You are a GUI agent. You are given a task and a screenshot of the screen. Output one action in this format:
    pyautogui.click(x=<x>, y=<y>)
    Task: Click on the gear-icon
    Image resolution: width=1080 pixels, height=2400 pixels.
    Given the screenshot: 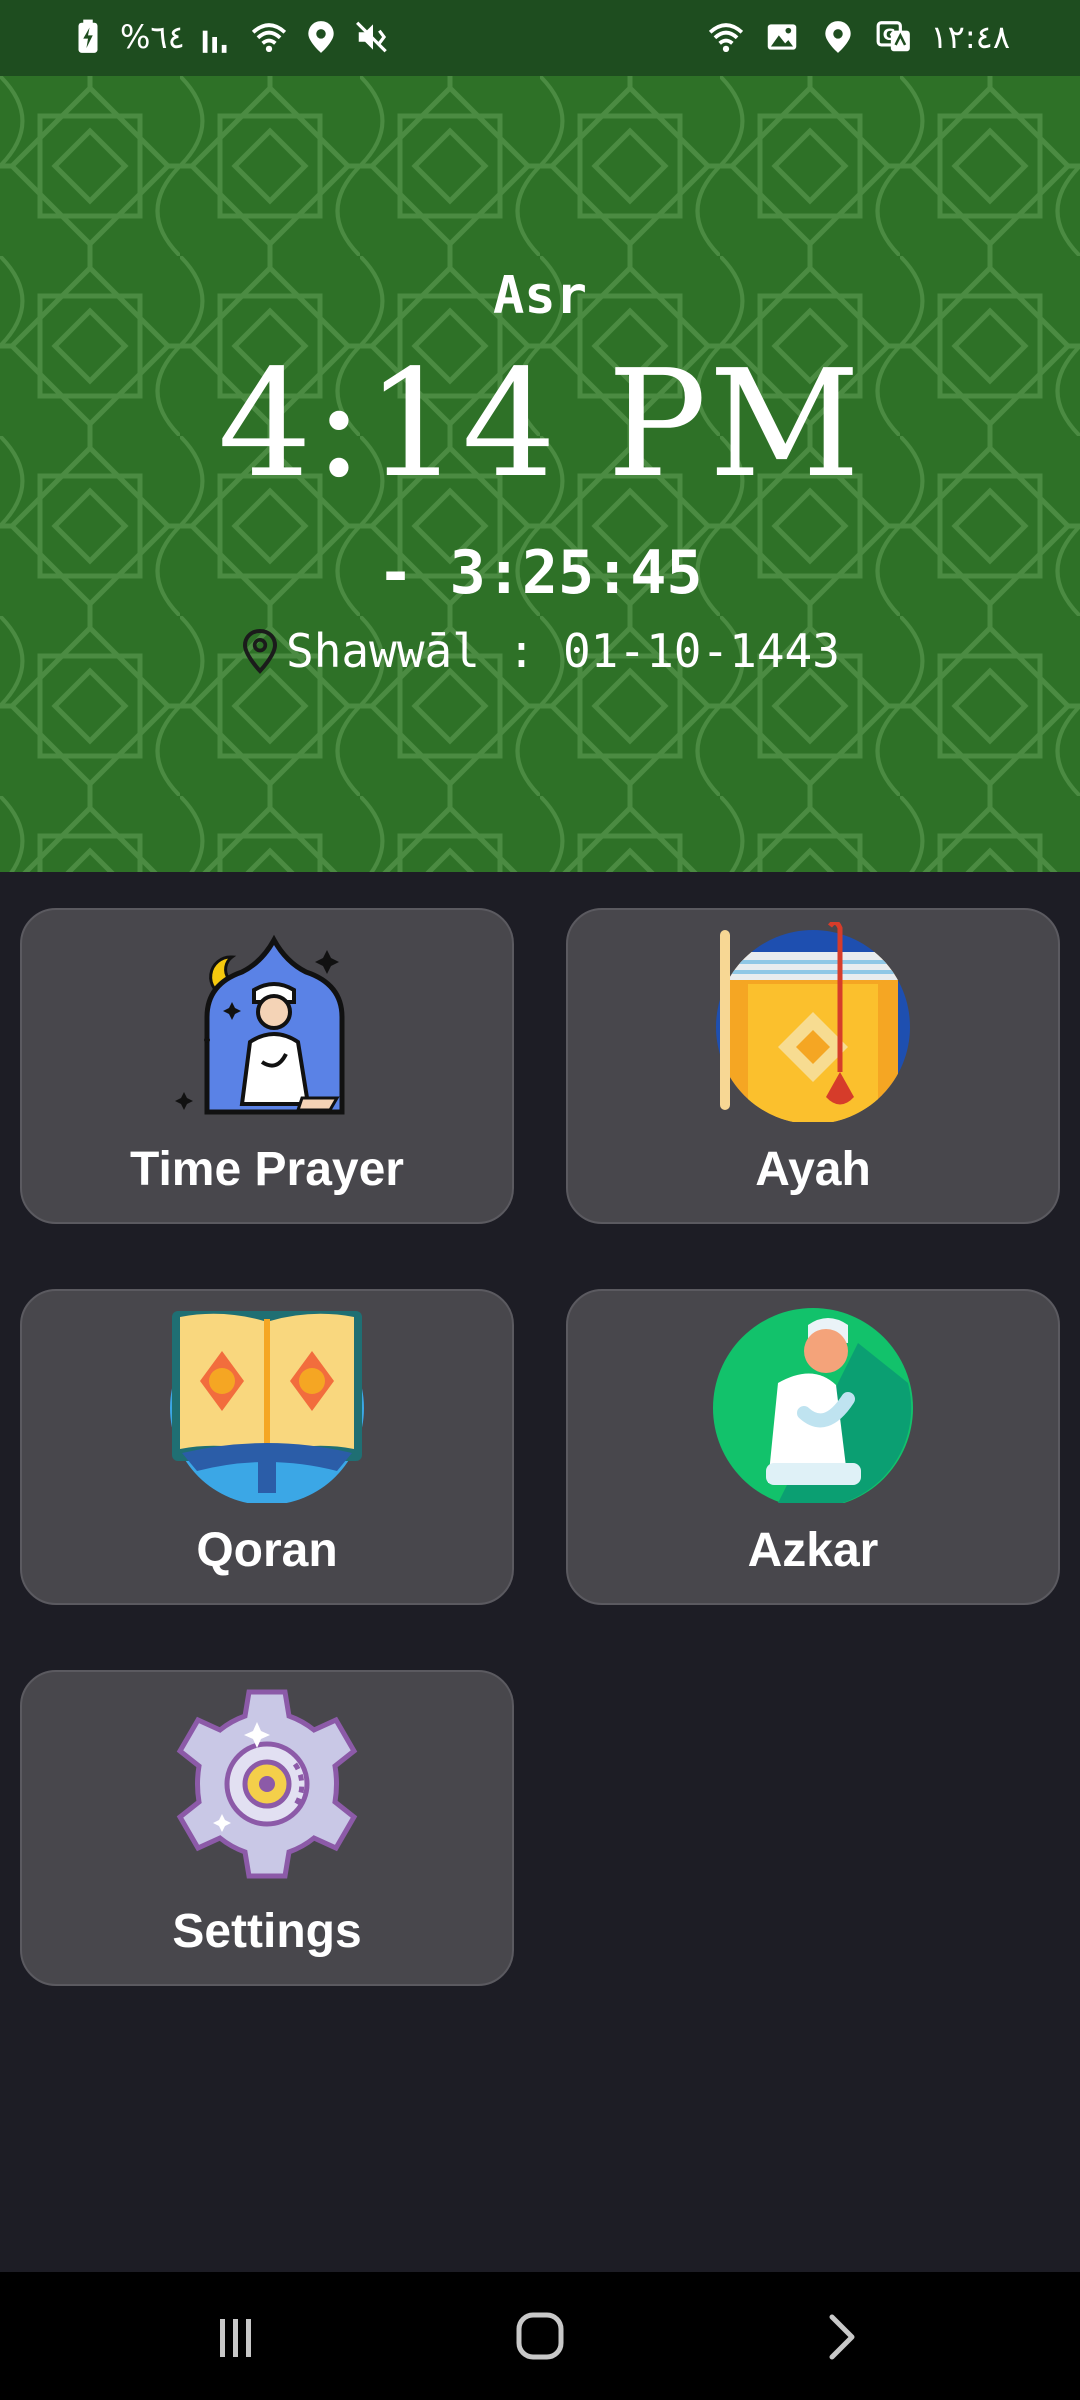 What is the action you would take?
    pyautogui.click(x=267, y=1784)
    